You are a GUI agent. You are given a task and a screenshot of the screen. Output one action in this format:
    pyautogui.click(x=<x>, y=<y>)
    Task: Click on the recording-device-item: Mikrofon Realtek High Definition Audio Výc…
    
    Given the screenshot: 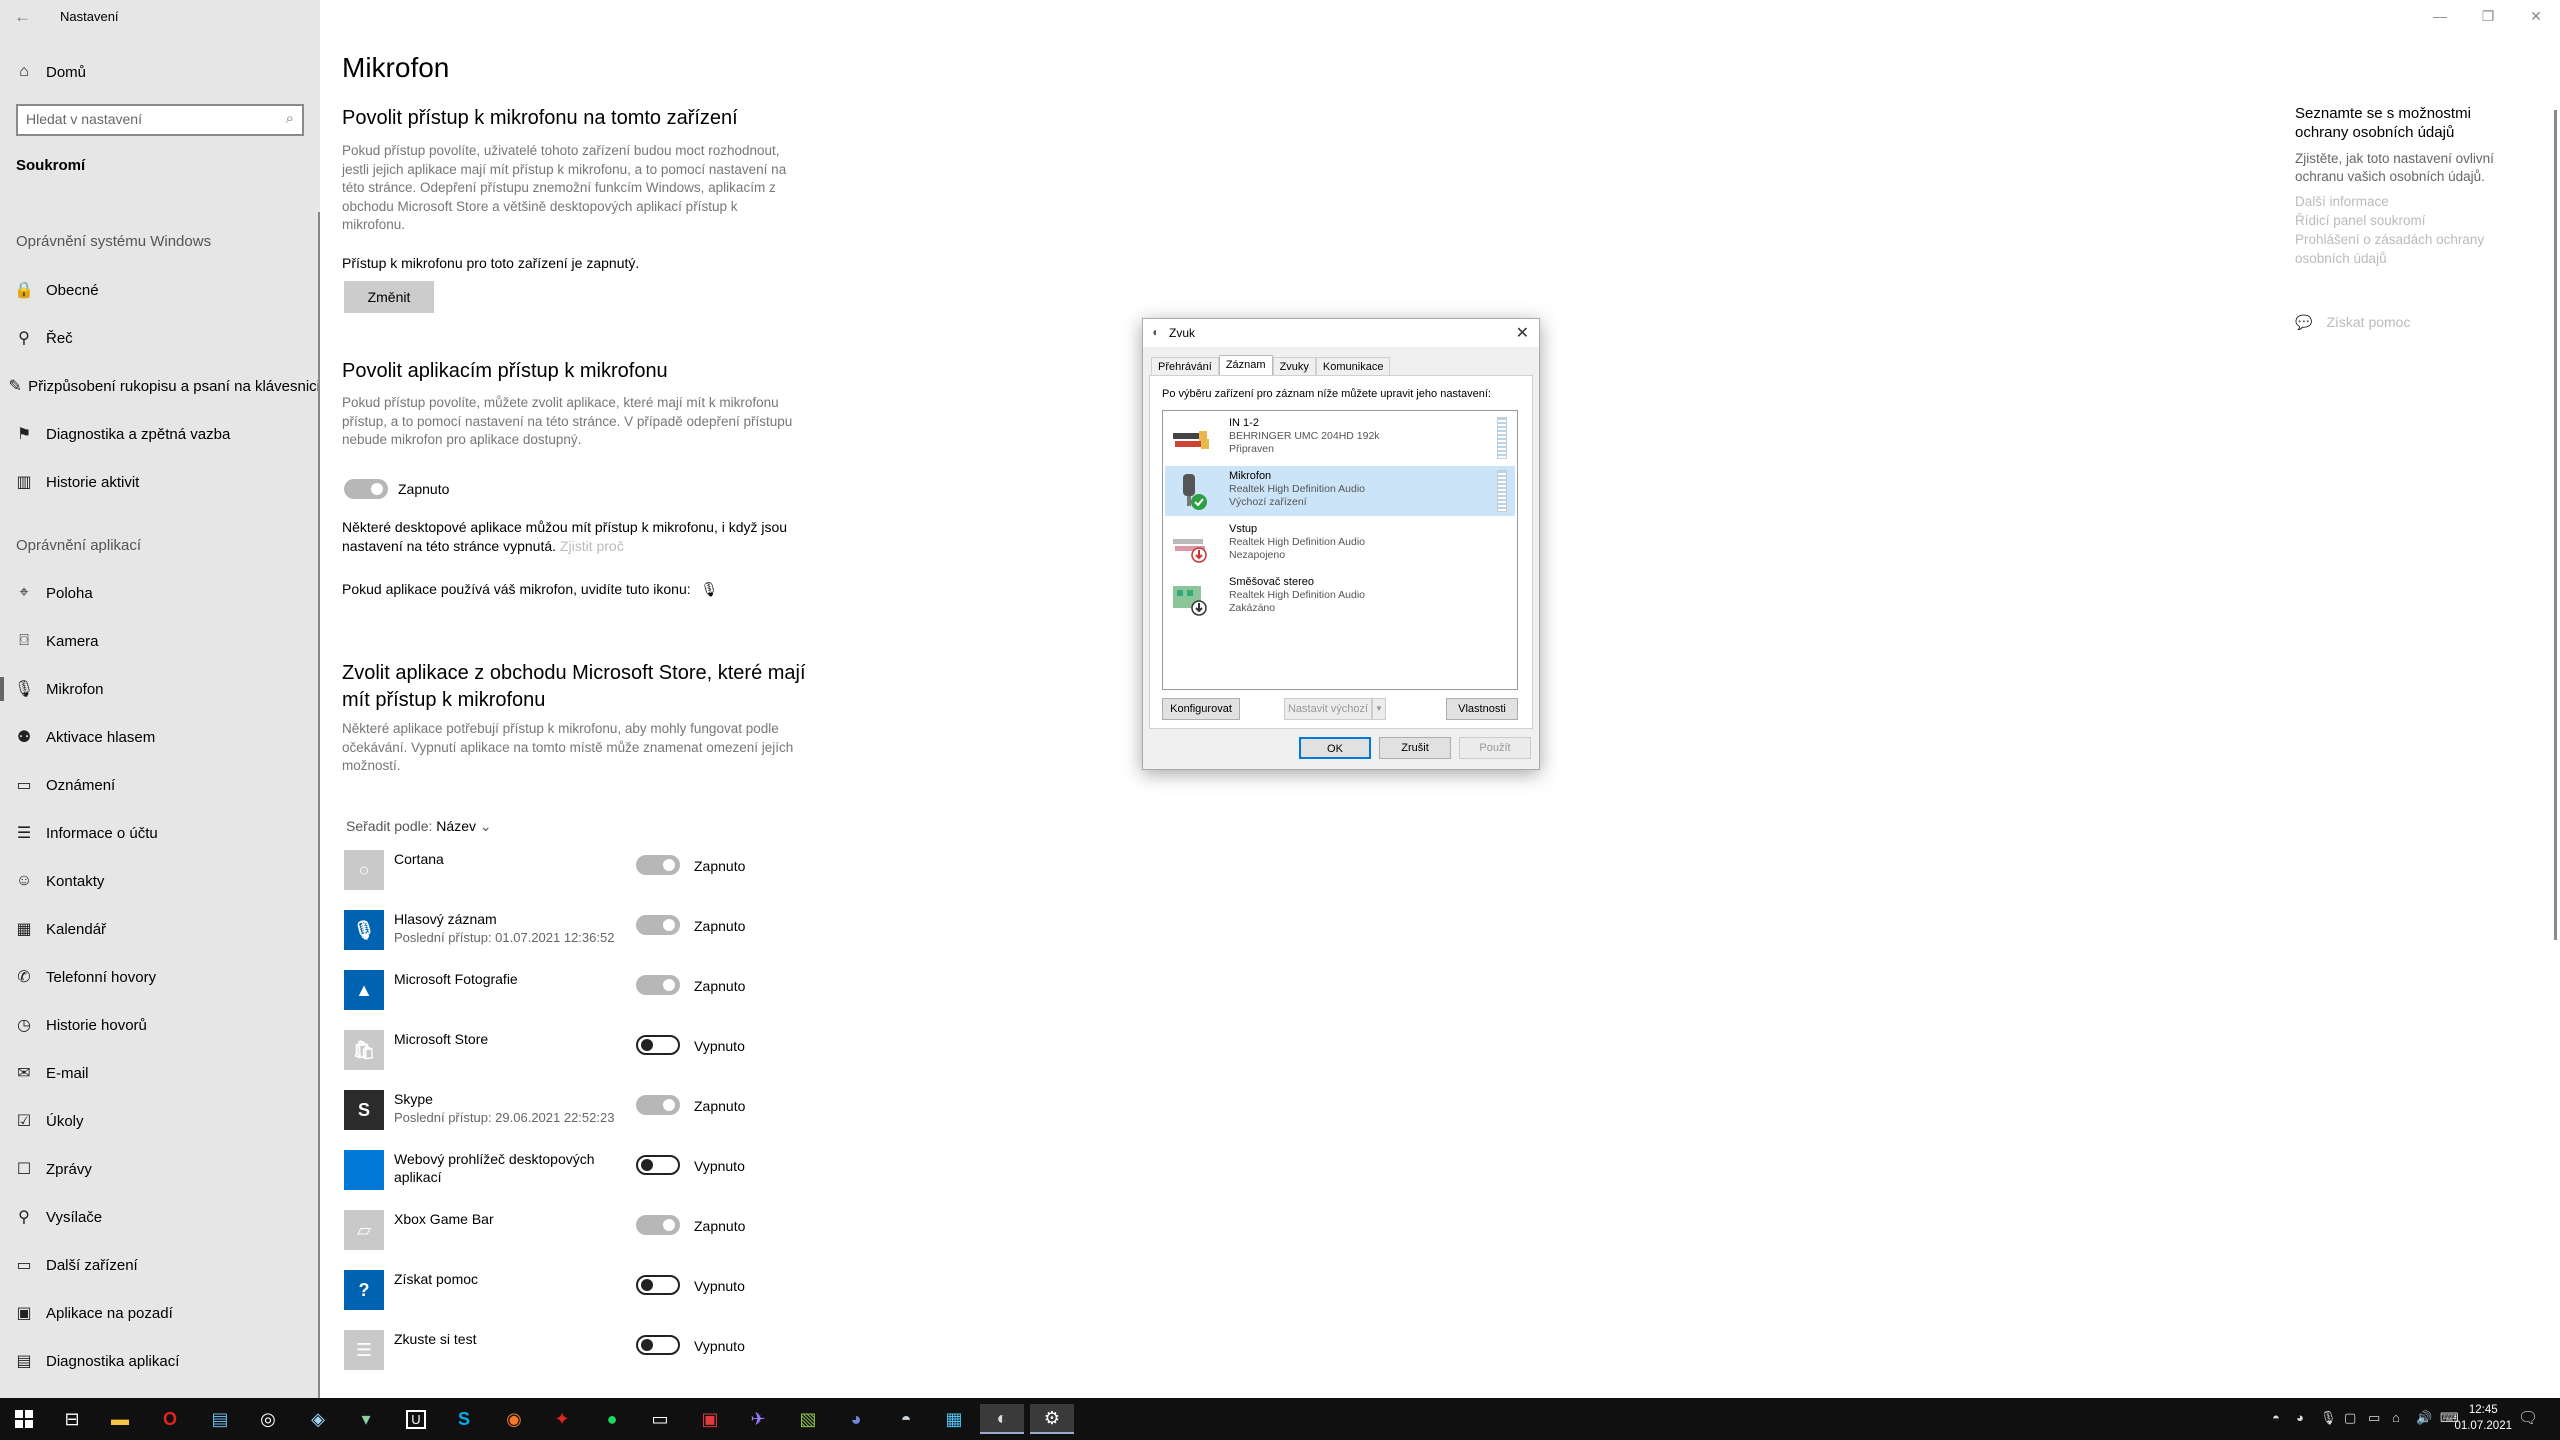 What is the action you would take?
    pyautogui.click(x=1340, y=491)
    